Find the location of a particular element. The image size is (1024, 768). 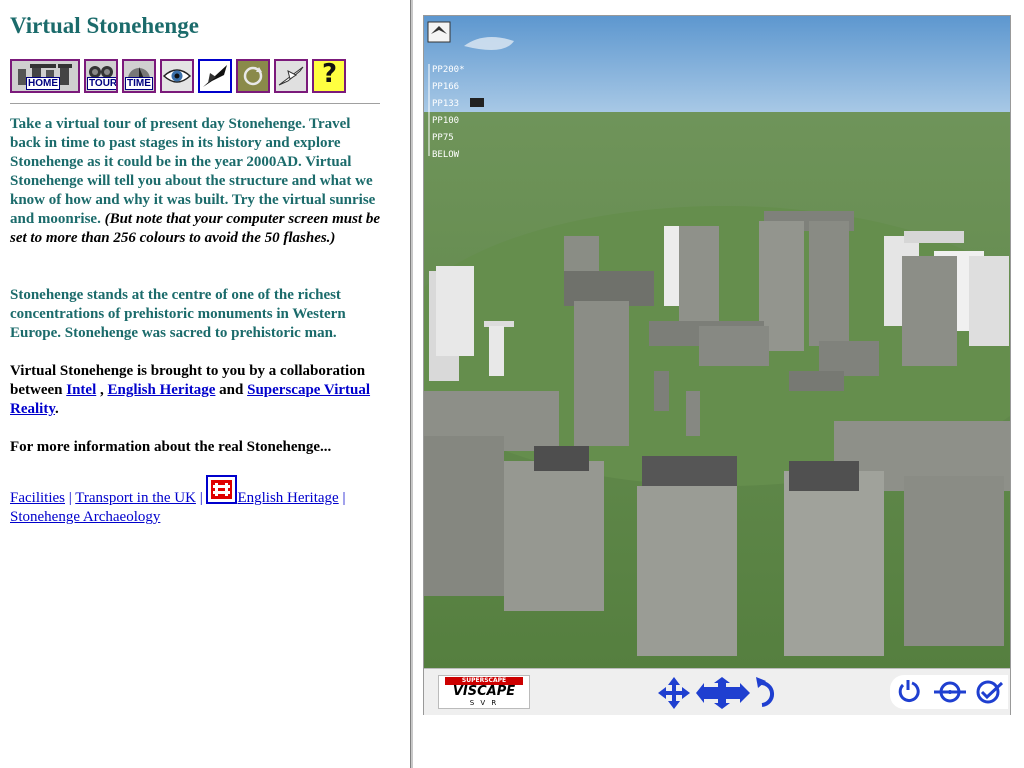

home-label: HOME is located at coordinates (43, 83).